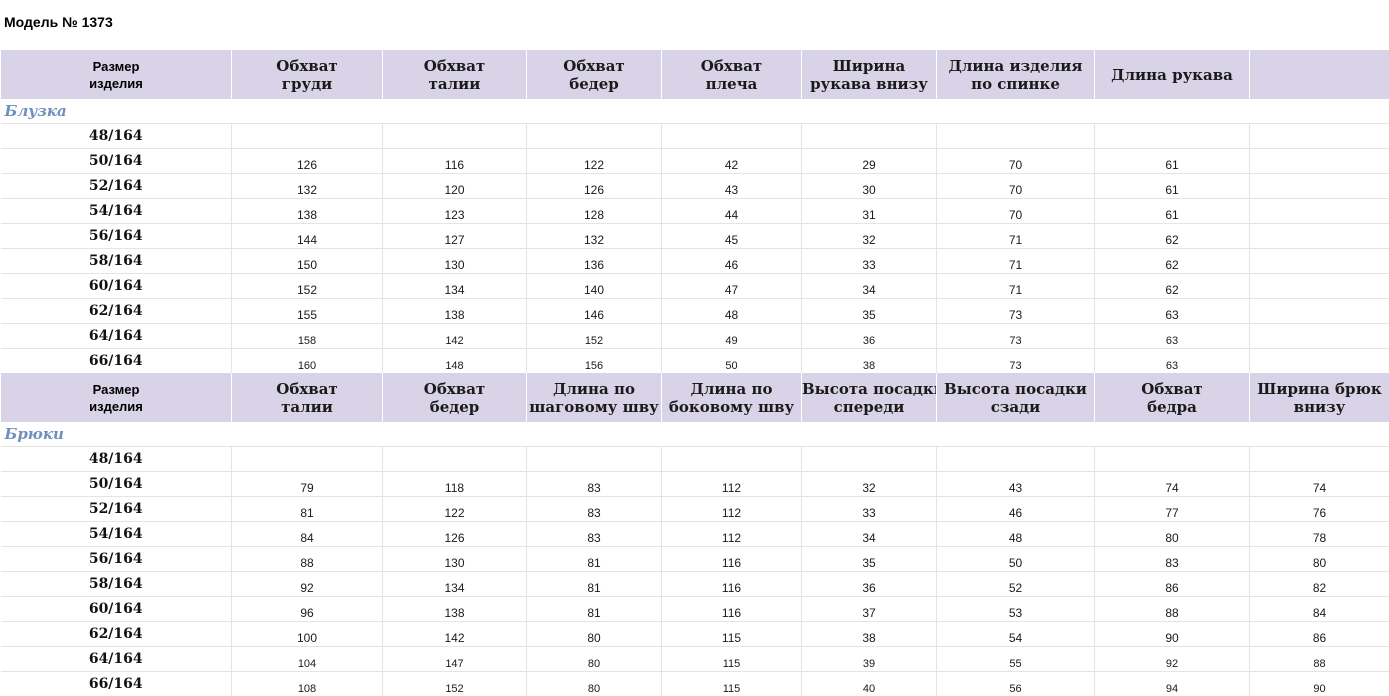 The width and height of the screenshot is (1389, 696). I want to click on pants-section-label: Брюки, so click(695, 434).